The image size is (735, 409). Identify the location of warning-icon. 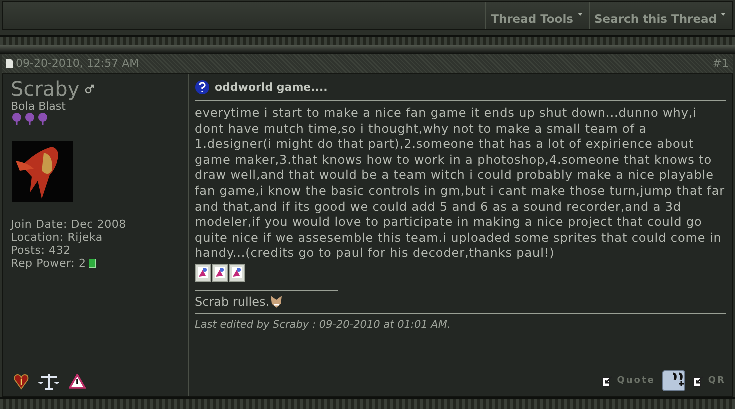
(77, 381).